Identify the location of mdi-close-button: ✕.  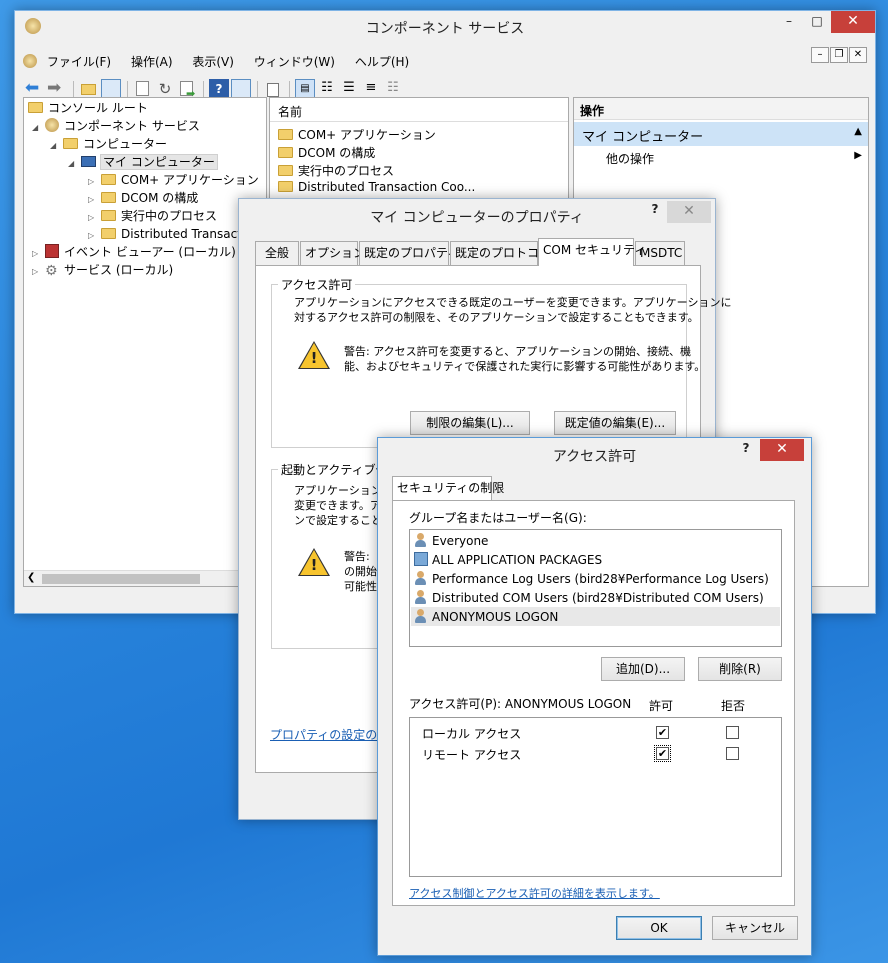
(858, 55).